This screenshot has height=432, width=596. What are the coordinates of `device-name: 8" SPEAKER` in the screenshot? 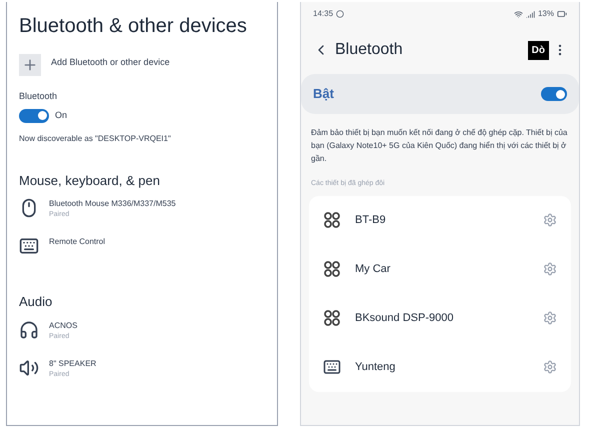 It's located at (72, 364).